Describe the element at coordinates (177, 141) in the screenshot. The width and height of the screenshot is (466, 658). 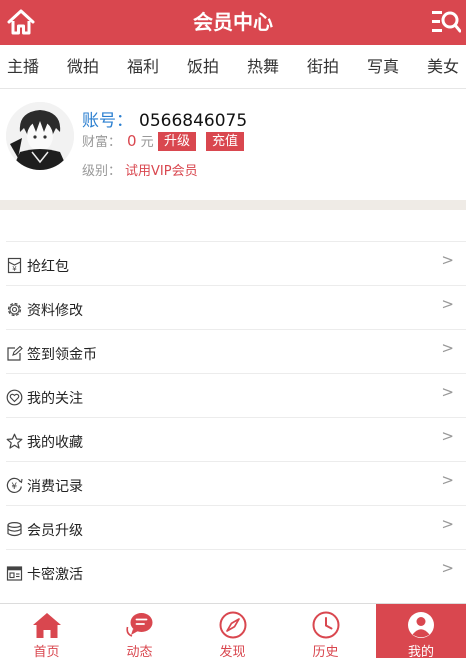
I see `upgrade-button: 升级` at that location.